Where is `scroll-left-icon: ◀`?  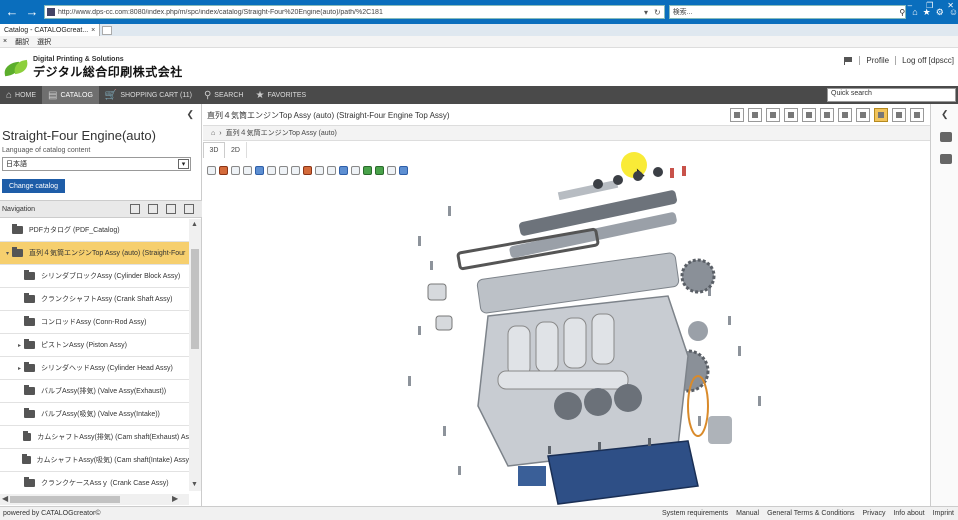
scroll-left-icon: ◀ is located at coordinates (5, 498).